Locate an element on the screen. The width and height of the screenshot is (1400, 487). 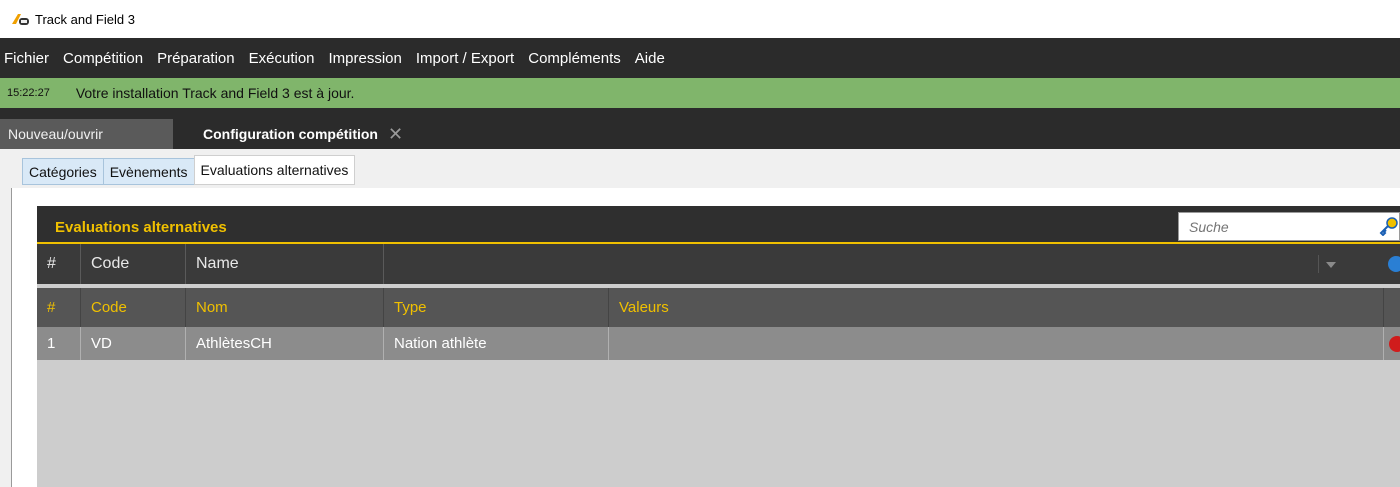
cell-type: Nation athlète is located at coordinates (496, 343).